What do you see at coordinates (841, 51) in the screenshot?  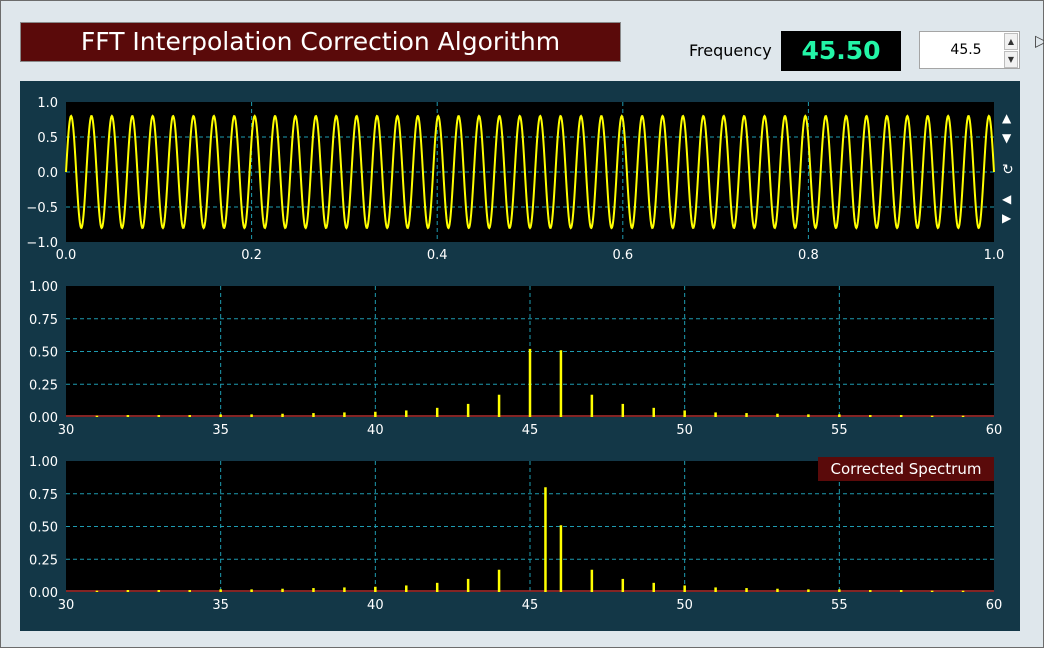 I see `frequency-display: 45.50` at bounding box center [841, 51].